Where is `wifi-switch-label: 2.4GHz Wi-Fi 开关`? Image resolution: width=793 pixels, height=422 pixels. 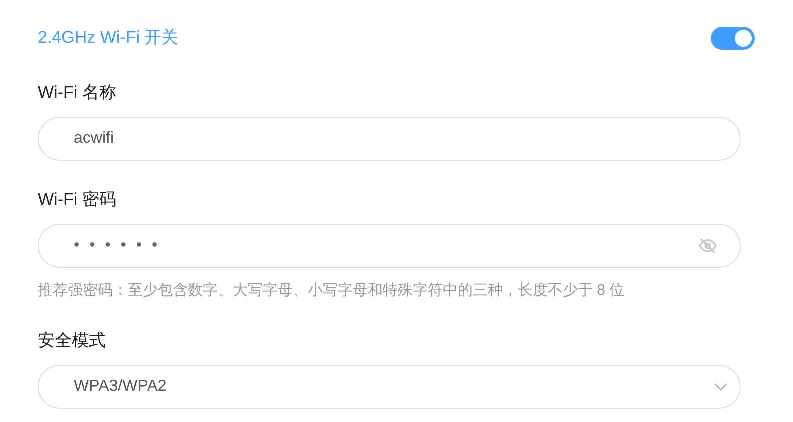
wifi-switch-label: 2.4GHz Wi-Fi 开关 is located at coordinates (108, 38).